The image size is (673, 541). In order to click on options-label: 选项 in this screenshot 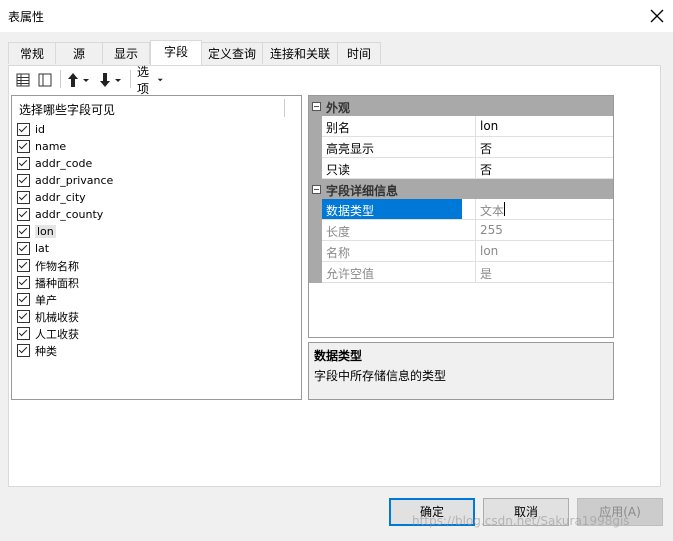, I will do `click(143, 80)`.